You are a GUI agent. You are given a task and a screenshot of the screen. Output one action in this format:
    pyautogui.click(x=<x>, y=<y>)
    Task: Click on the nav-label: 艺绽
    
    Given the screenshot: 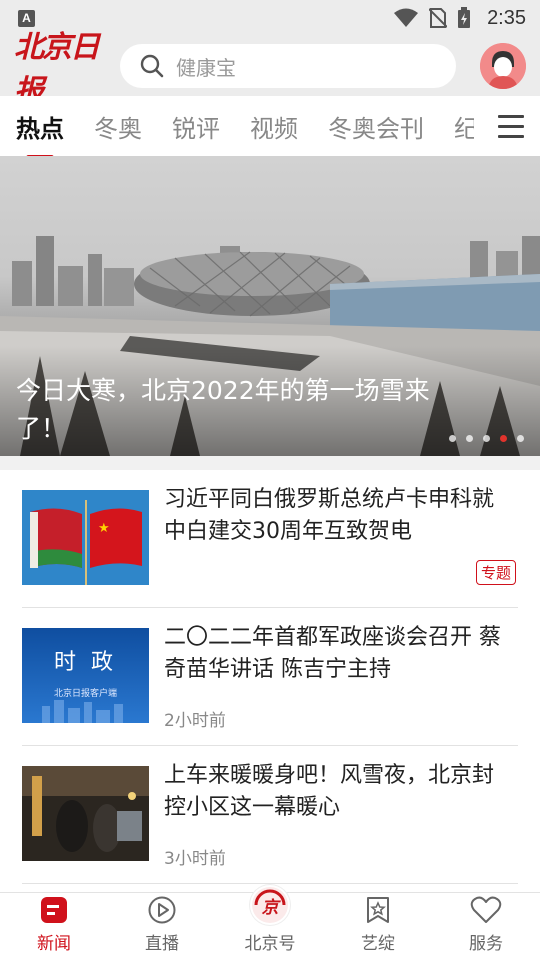 What is the action you would take?
    pyautogui.click(x=378, y=944)
    